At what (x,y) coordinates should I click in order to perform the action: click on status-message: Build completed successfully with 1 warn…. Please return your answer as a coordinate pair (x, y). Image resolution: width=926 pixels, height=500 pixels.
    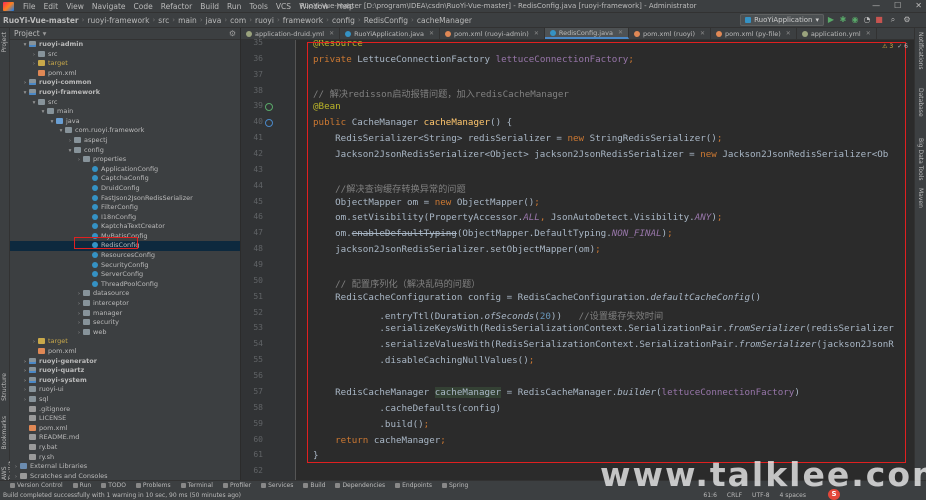
    Looking at the image, I should click on (122, 495).